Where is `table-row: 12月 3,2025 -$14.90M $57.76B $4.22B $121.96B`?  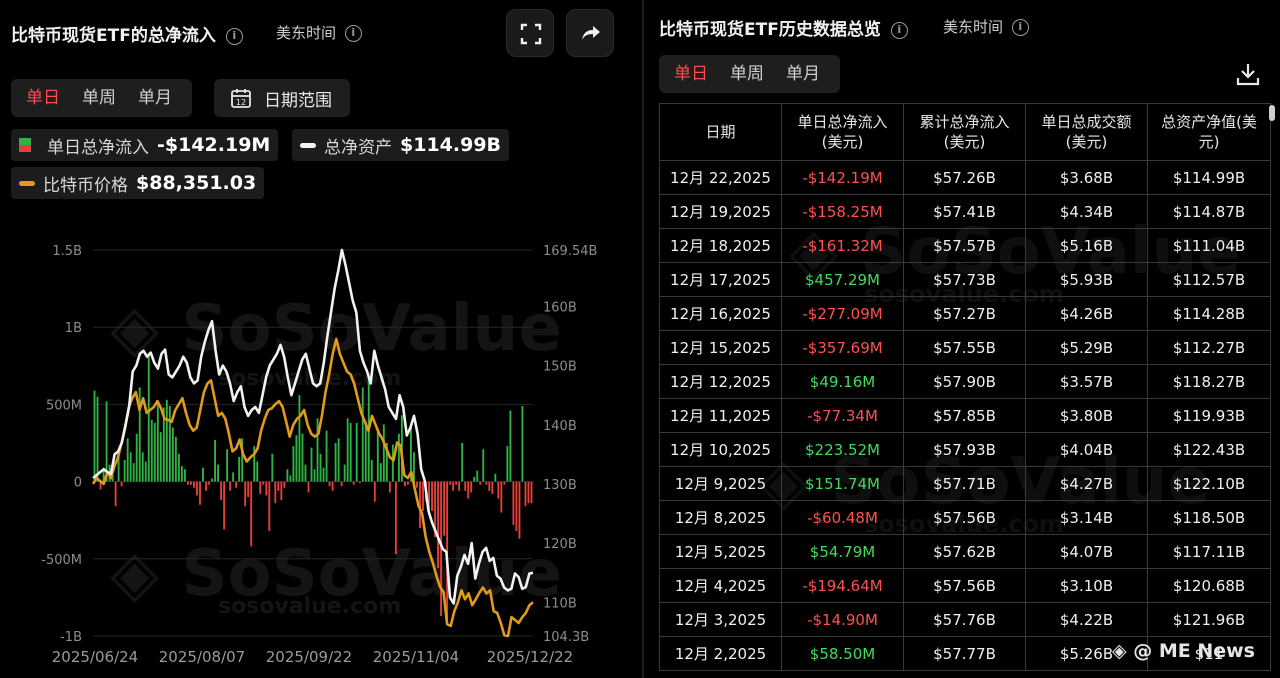 table-row: 12月 3,2025 -$14.90M $57.76B $4.22B $121.96B is located at coordinates (965, 619).